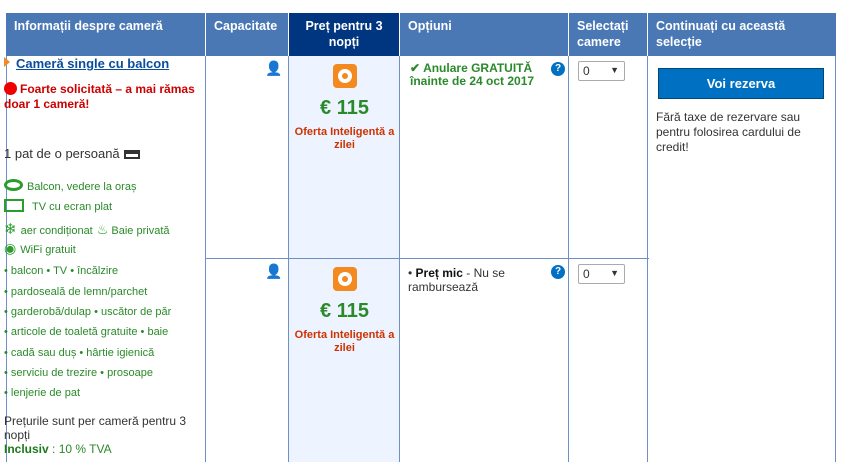  Describe the element at coordinates (741, 83) in the screenshot. I see `book-button: Voi rezerva` at that location.